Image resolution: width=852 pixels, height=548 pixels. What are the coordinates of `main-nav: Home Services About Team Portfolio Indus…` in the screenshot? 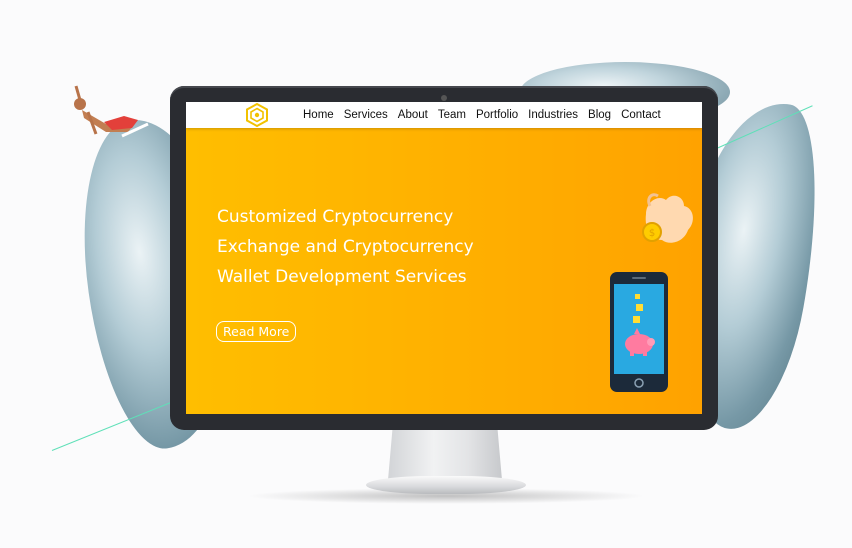 It's located at (482, 115).